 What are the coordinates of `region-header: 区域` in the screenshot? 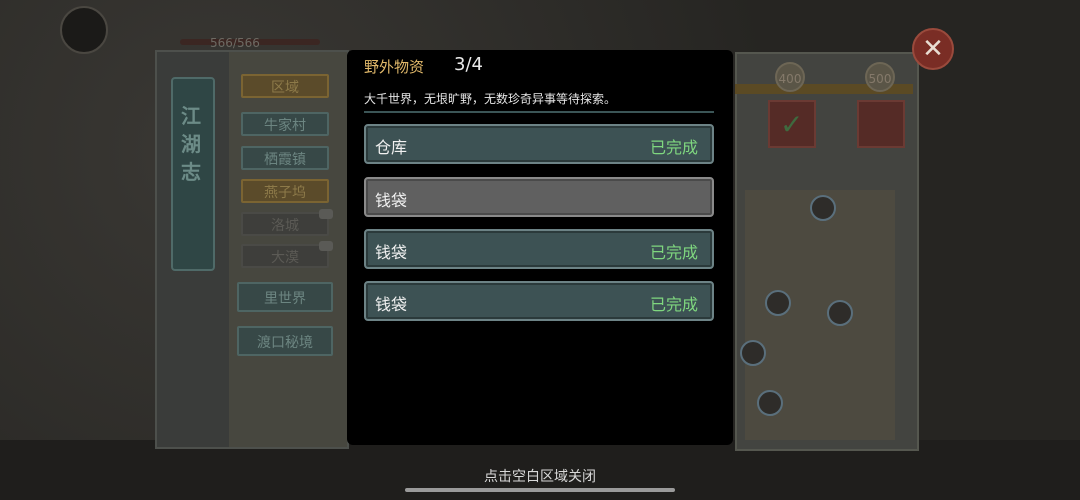 It's located at (285, 86).